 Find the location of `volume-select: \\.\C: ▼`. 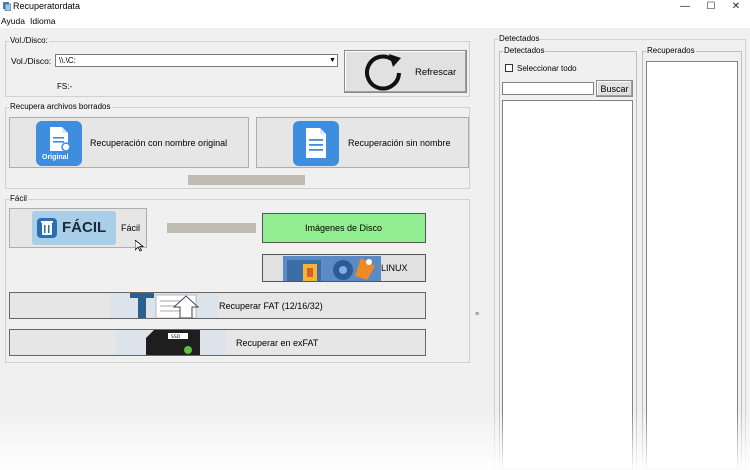

volume-select: \\.\C: ▼ is located at coordinates (196, 60).